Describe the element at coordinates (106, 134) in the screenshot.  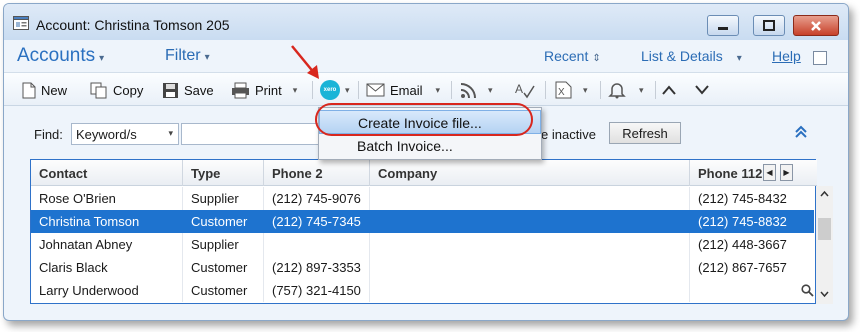
I see `find-mode-value: Keyword/s` at that location.